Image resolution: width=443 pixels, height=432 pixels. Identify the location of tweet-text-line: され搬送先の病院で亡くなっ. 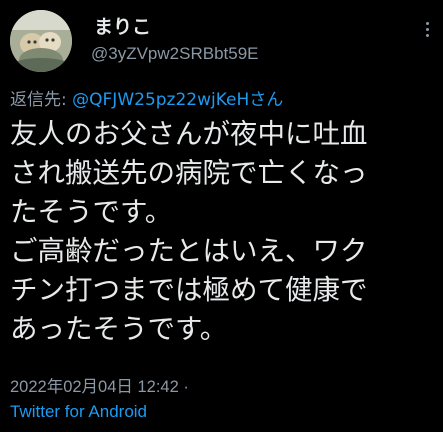
(189, 173).